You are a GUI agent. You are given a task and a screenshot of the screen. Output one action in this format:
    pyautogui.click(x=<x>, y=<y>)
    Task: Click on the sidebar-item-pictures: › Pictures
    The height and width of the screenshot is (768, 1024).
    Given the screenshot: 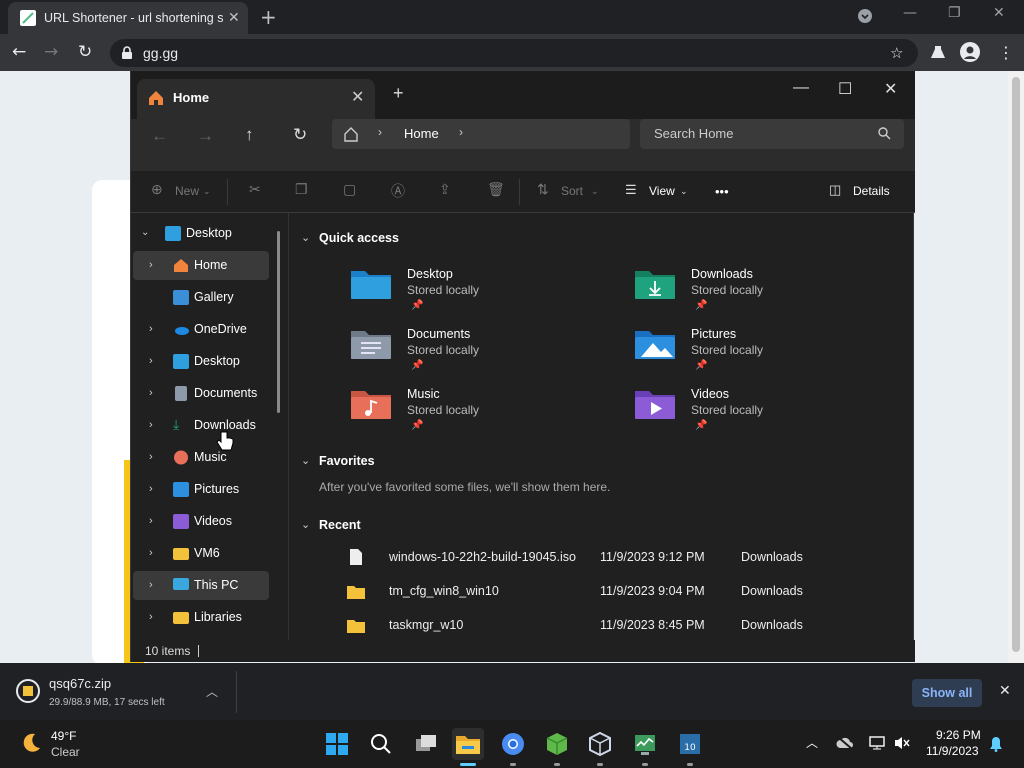 What is the action you would take?
    pyautogui.click(x=201, y=489)
    